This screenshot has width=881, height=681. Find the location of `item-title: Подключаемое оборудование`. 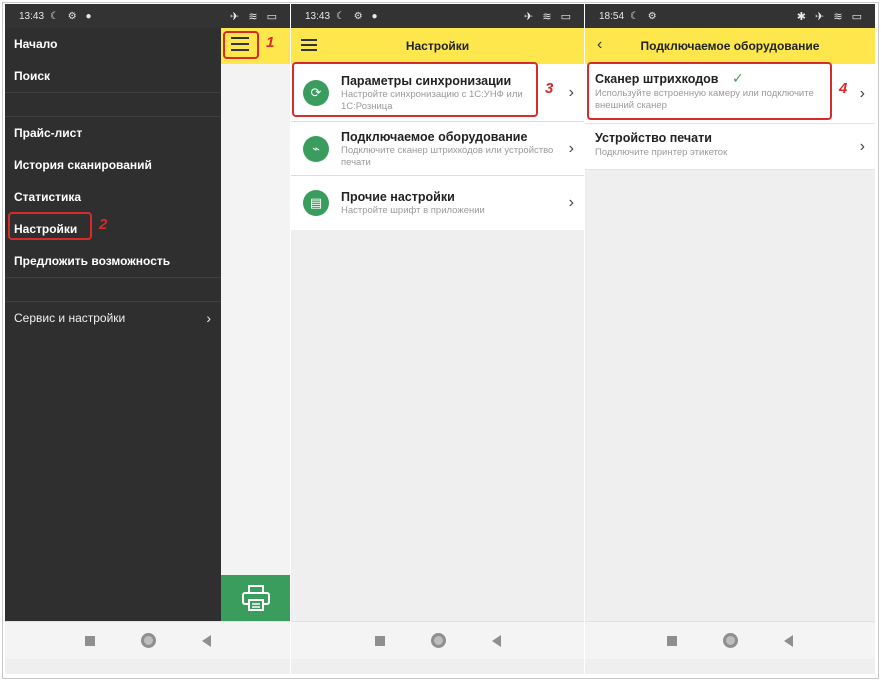

item-title: Подключаемое оборудование is located at coordinates (434, 136).